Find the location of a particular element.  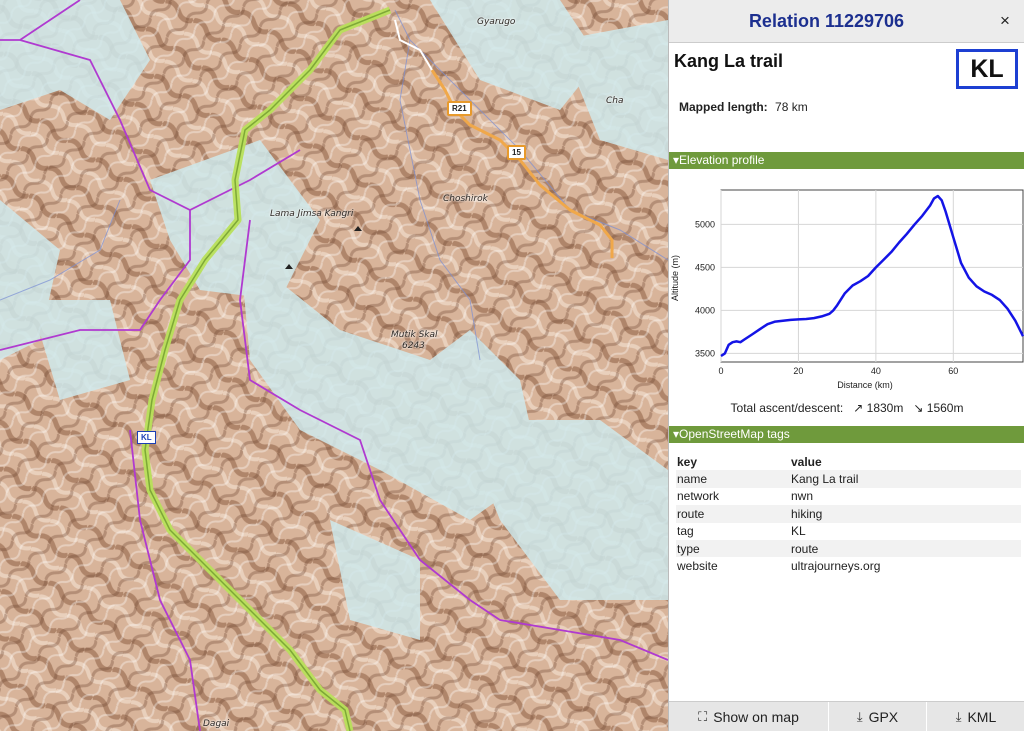

place-label-choshirok: Choshirok is located at coordinates (465, 199).